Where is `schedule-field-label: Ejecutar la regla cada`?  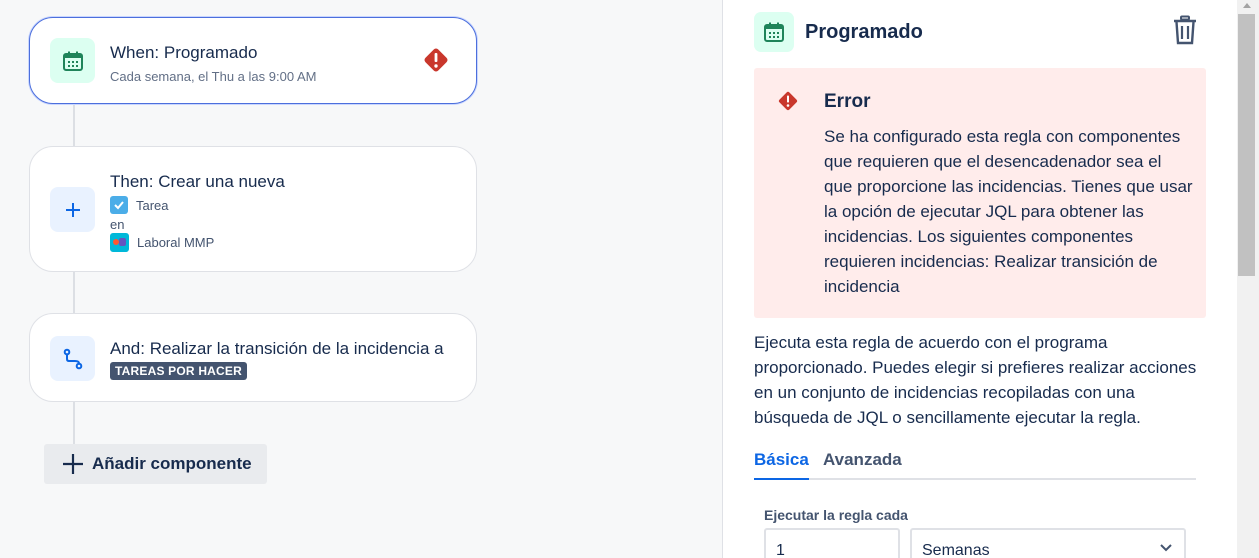
schedule-field-label: Ejecutar la regla cada is located at coordinates (836, 515).